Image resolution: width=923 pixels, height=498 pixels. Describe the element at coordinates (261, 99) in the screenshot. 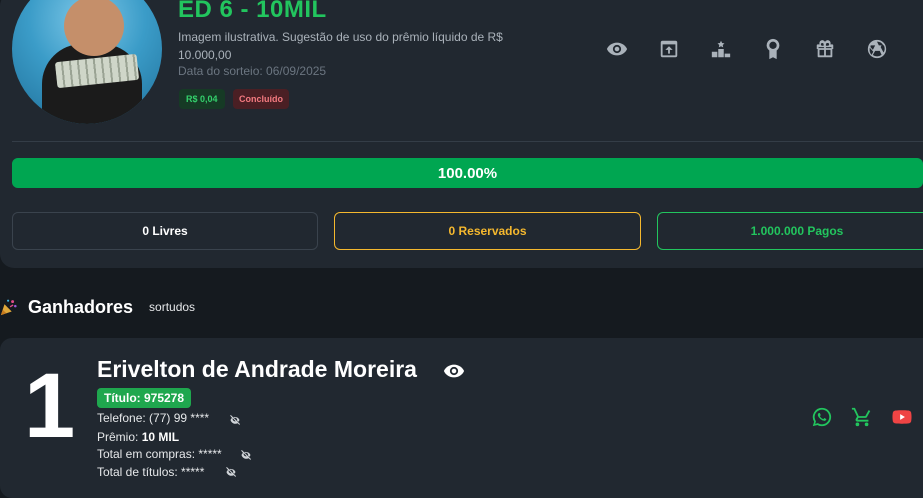

I see `status-badge: Concluído` at that location.